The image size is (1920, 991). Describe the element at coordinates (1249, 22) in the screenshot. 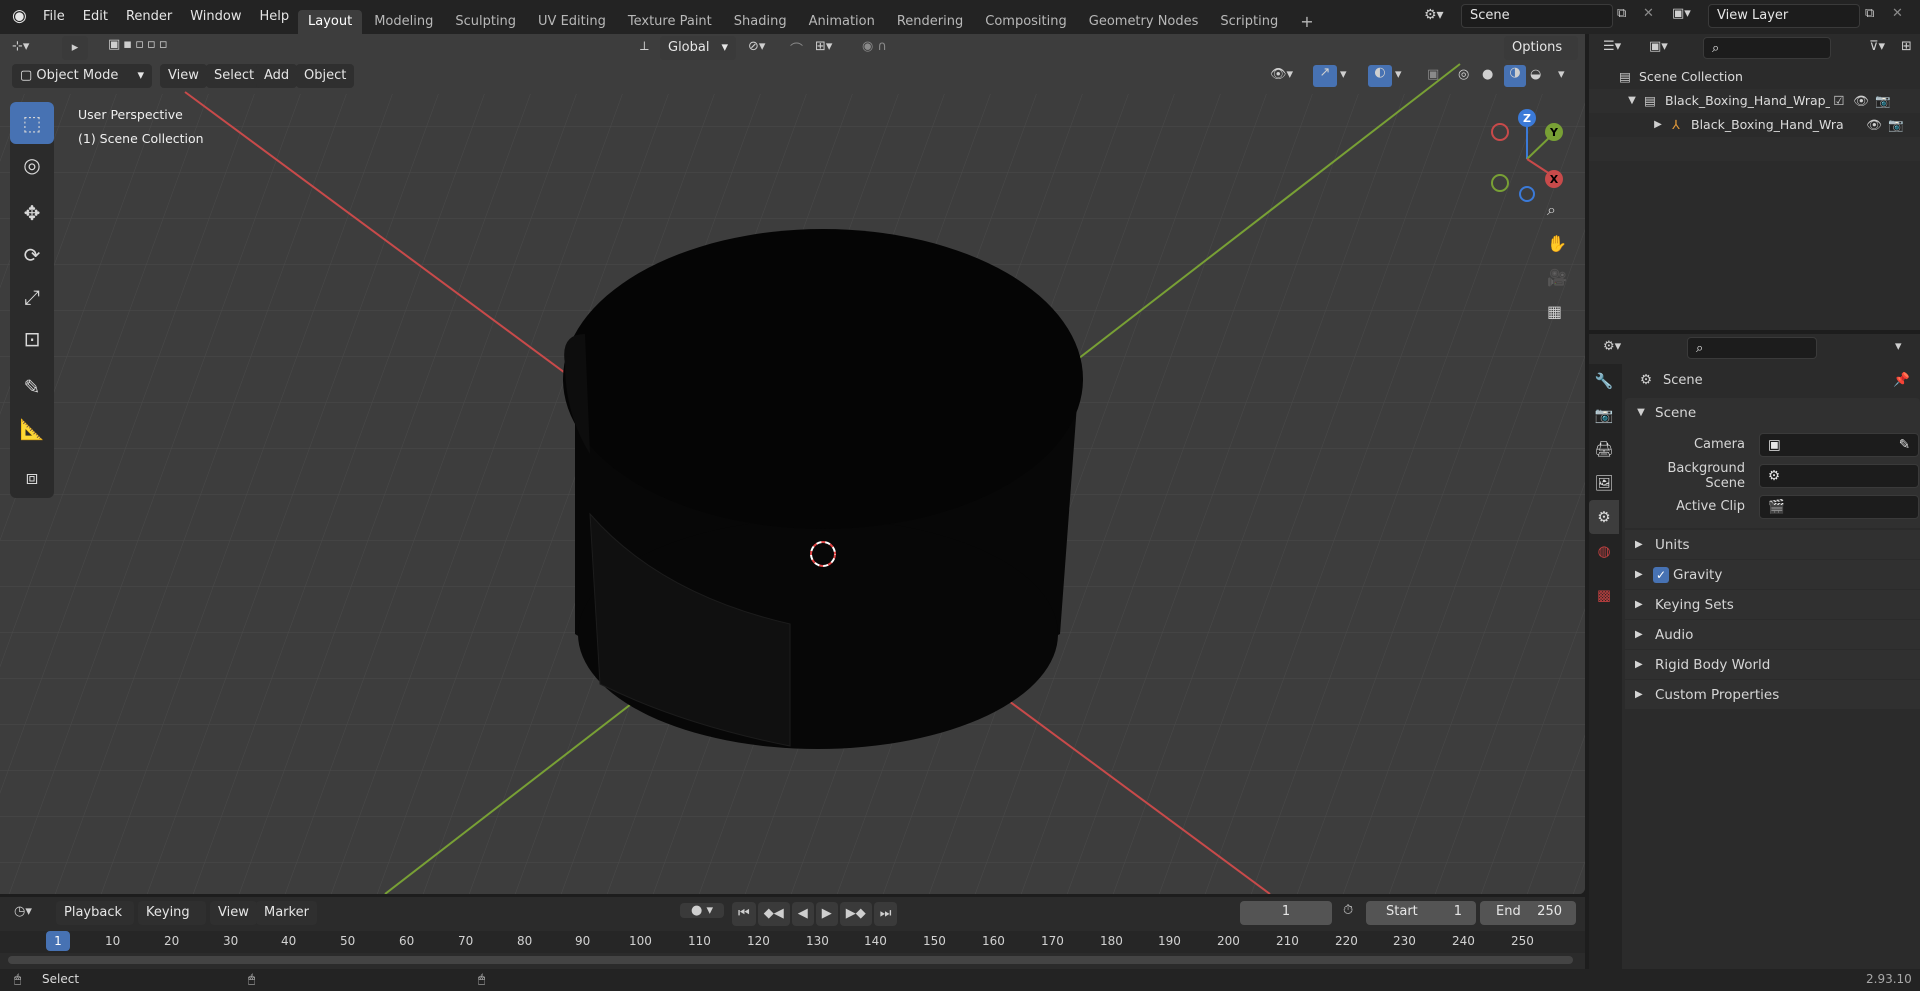

I see `tab-scripting: Scripting` at that location.